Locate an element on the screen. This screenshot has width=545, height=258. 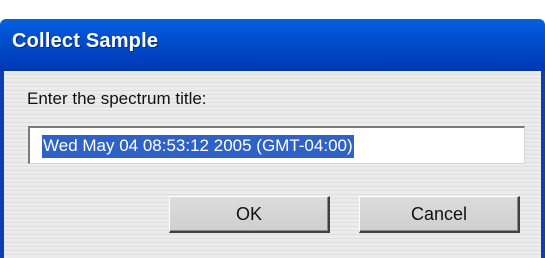
dialog-title: Collect Sample is located at coordinates (85, 41).